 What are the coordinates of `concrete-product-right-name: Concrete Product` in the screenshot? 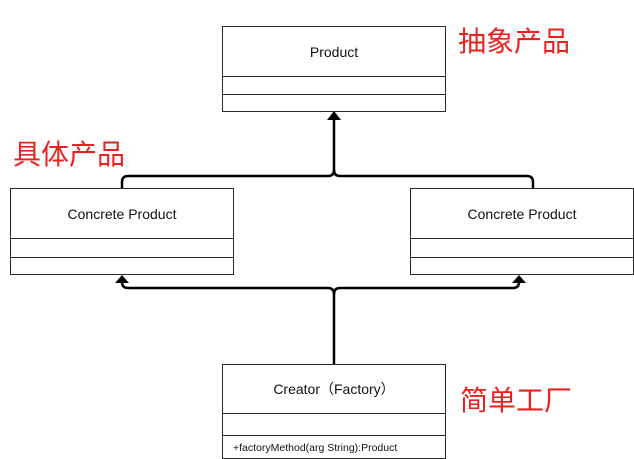 It's located at (522, 213).